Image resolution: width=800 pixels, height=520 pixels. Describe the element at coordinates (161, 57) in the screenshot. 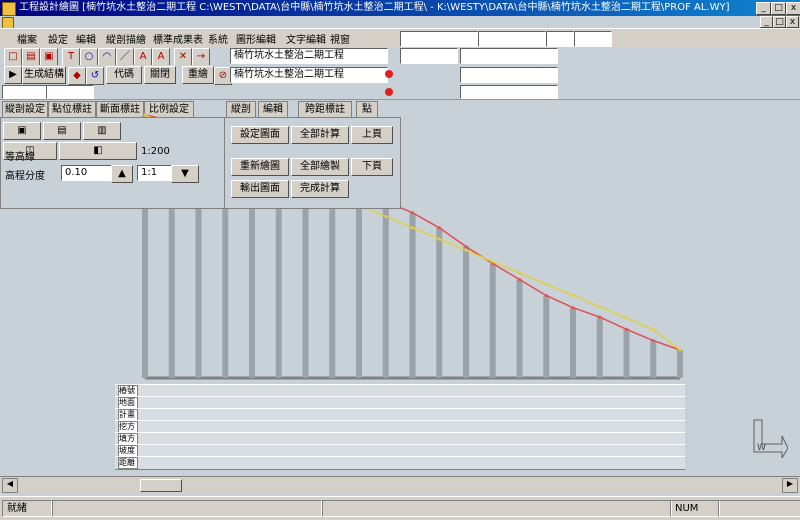

I see `tool-a-icon: A` at that location.